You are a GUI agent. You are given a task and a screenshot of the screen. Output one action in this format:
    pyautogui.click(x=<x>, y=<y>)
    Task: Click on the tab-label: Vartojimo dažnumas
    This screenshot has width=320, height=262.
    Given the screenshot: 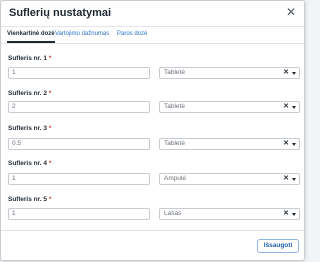 What is the action you would take?
    pyautogui.click(x=82, y=34)
    